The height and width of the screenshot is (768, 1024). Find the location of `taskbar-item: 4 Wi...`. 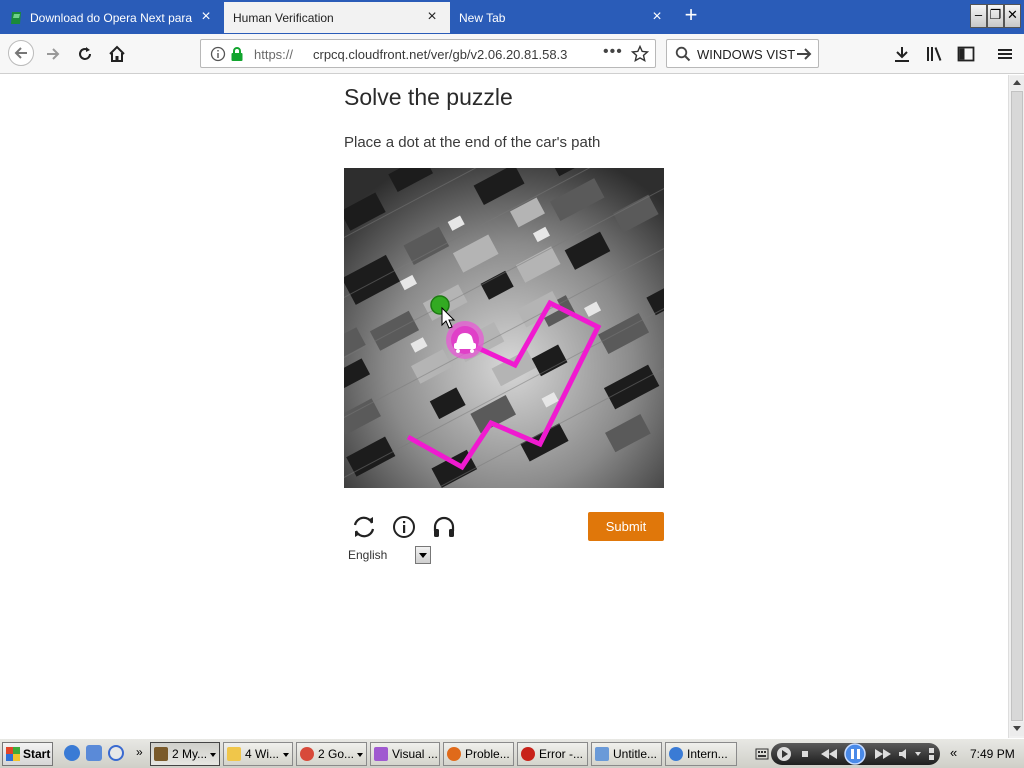

taskbar-item: 4 Wi... is located at coordinates (258, 754).